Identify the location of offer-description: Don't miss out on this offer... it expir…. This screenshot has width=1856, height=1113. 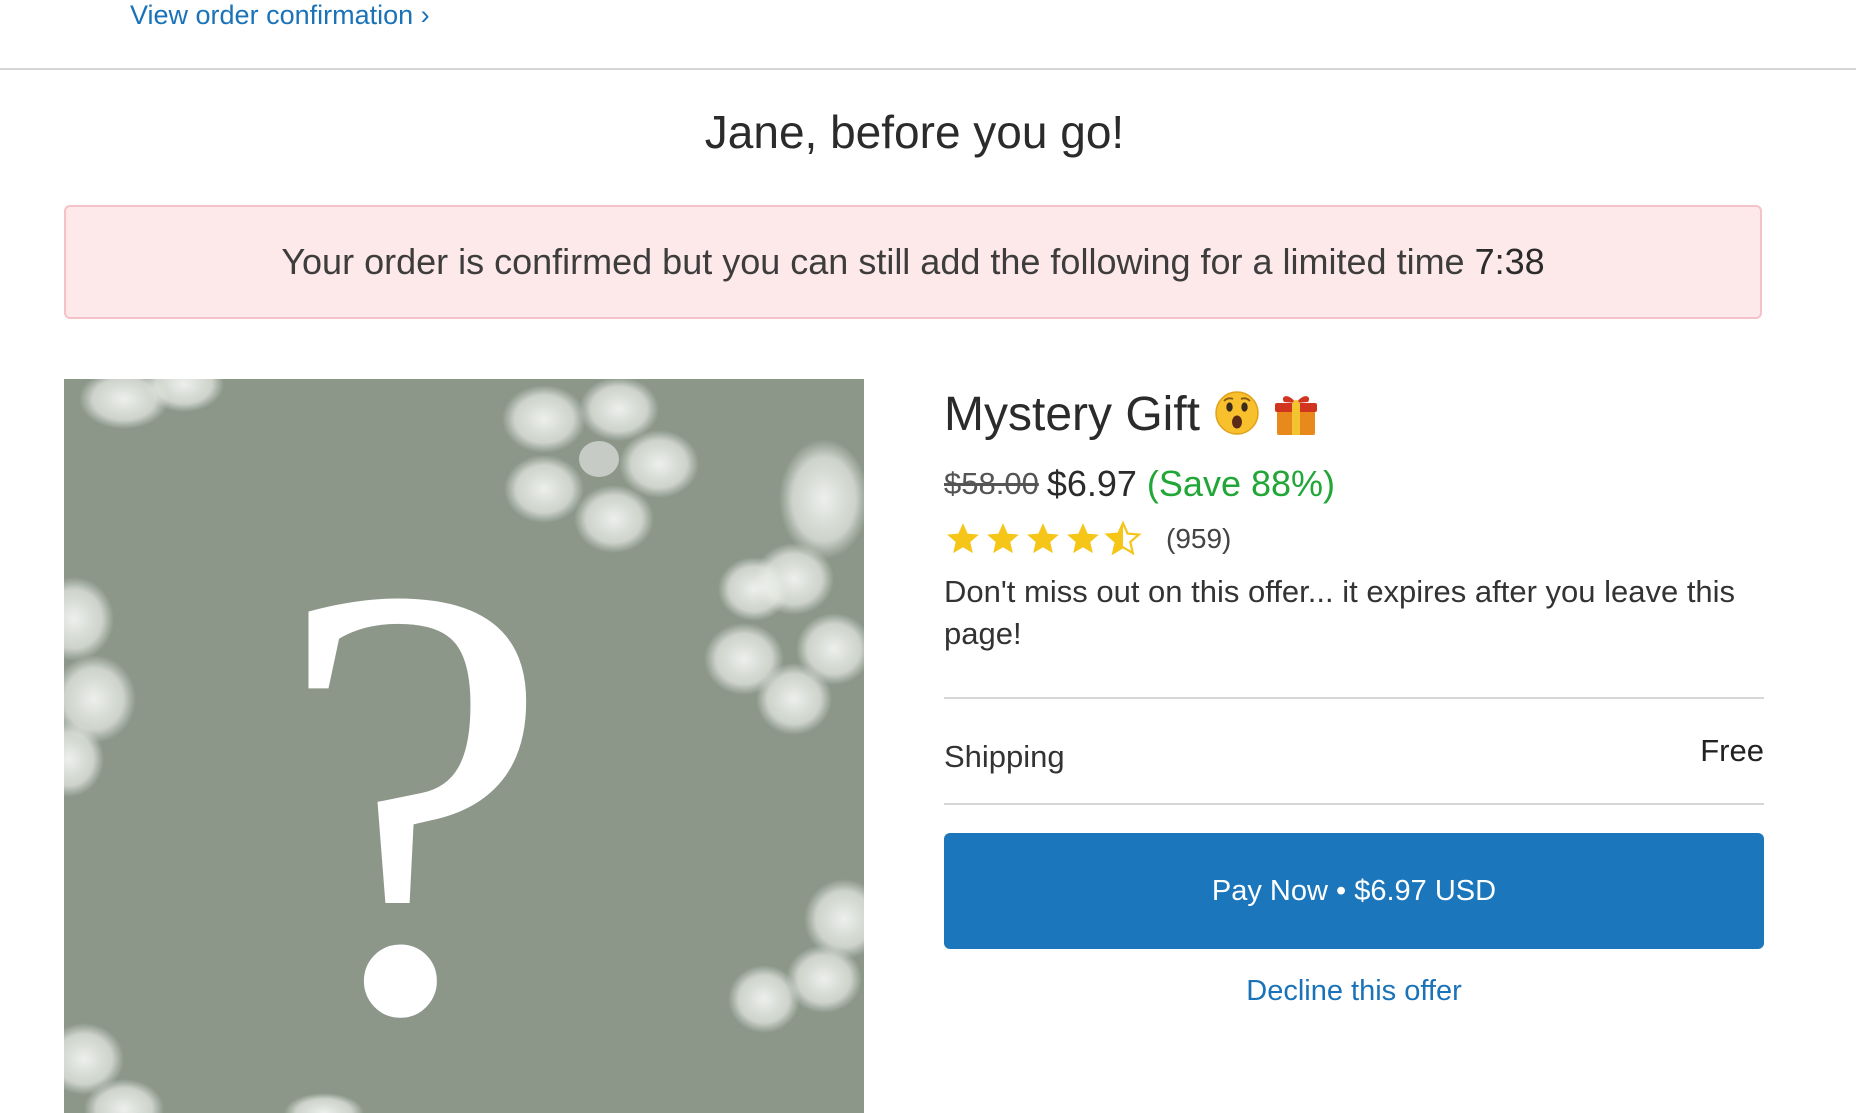
(1340, 612).